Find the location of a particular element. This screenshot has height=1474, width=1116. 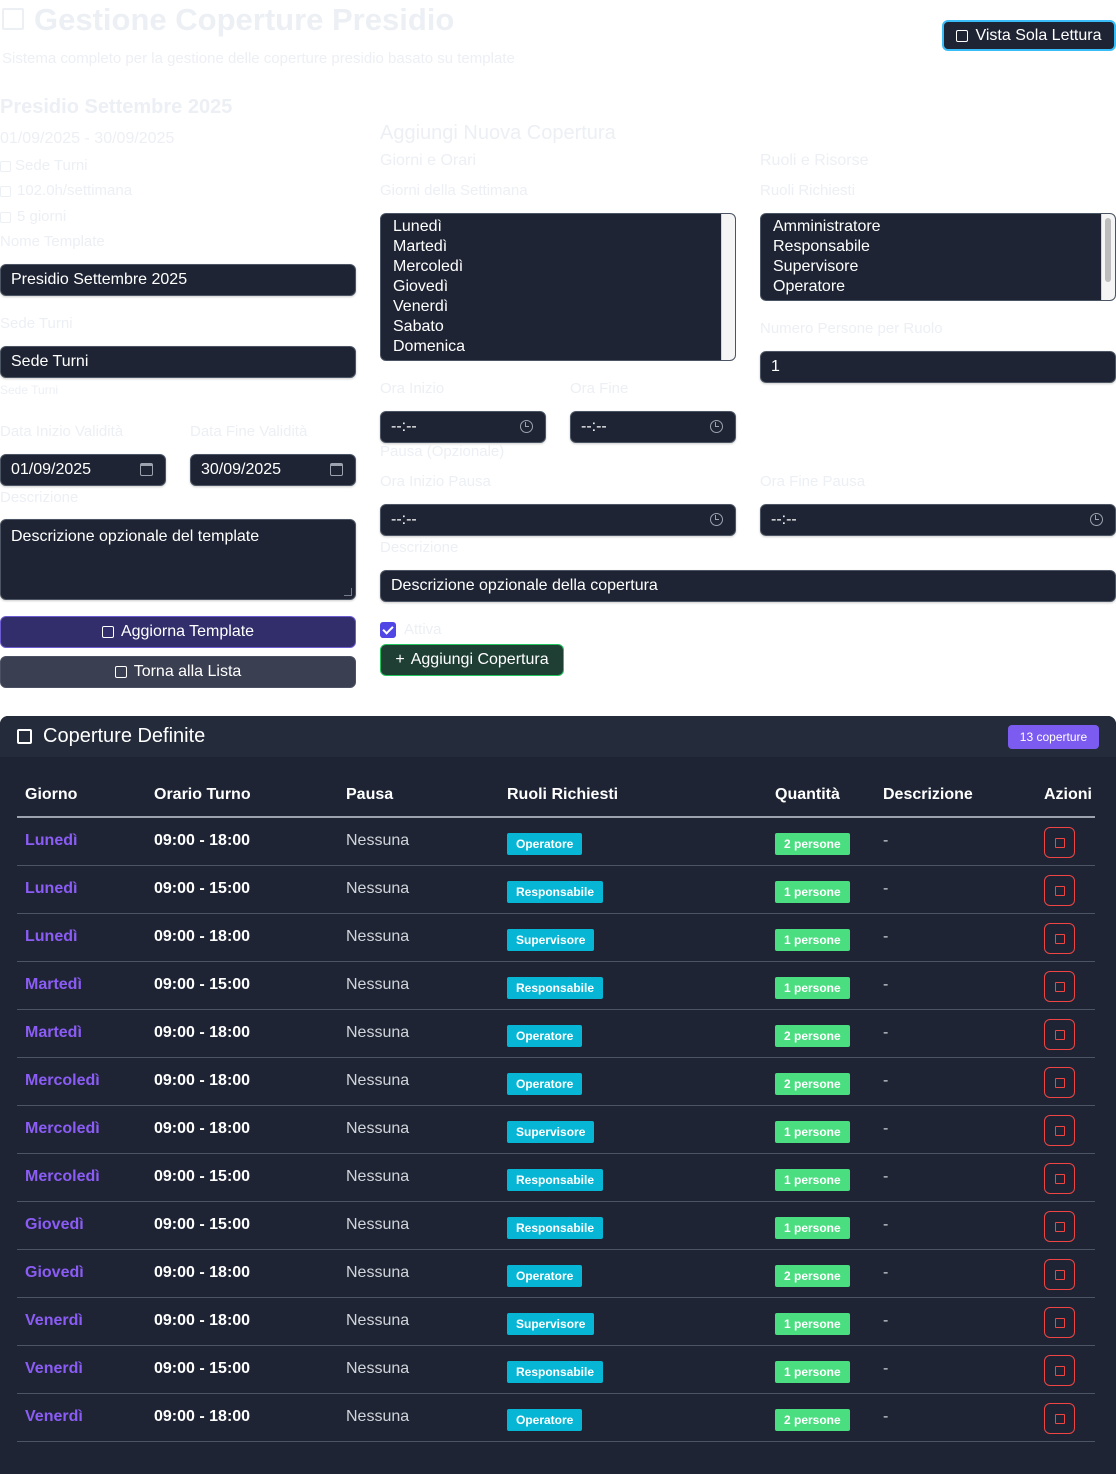

active-checkbox is located at coordinates (388, 630).